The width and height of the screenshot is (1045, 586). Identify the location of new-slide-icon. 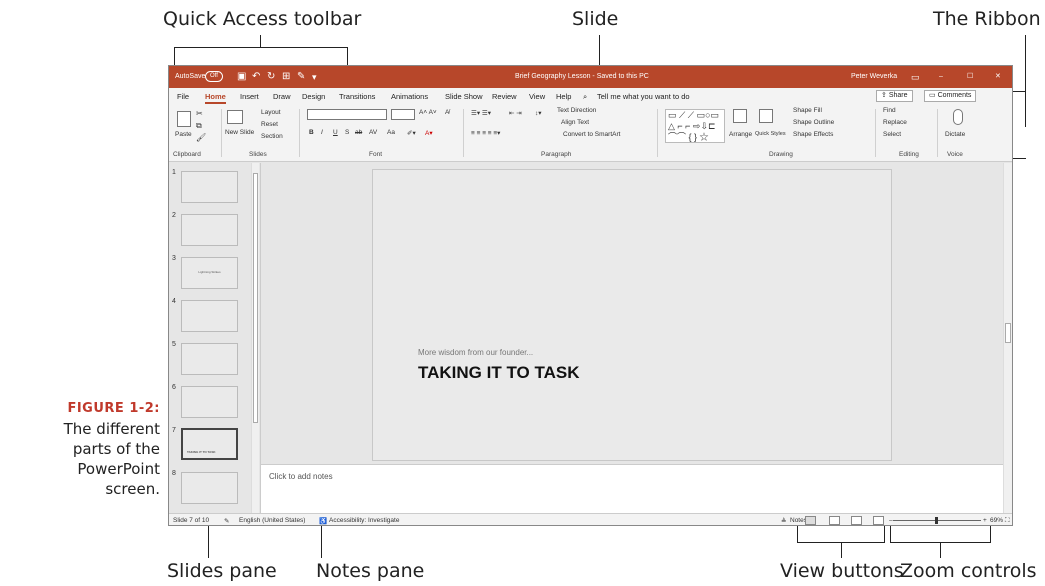
(235, 117).